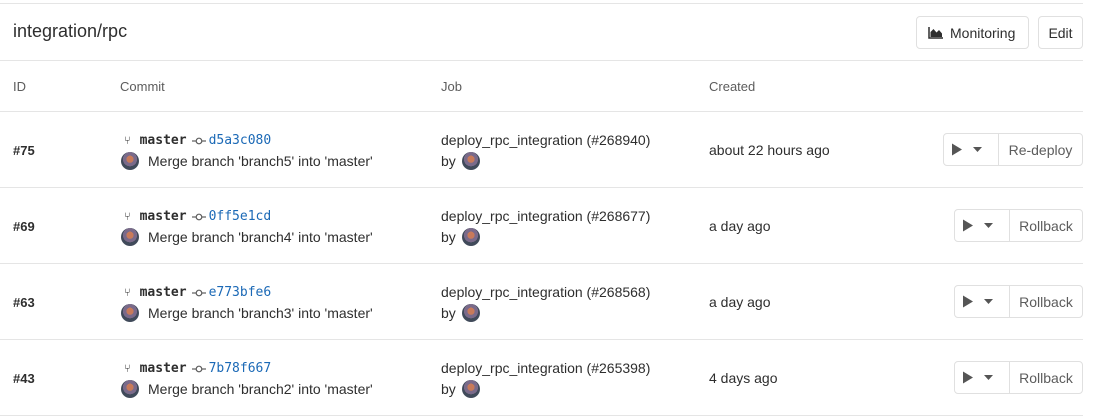 The image size is (1093, 420). I want to click on deployment-id: #75, so click(24, 150).